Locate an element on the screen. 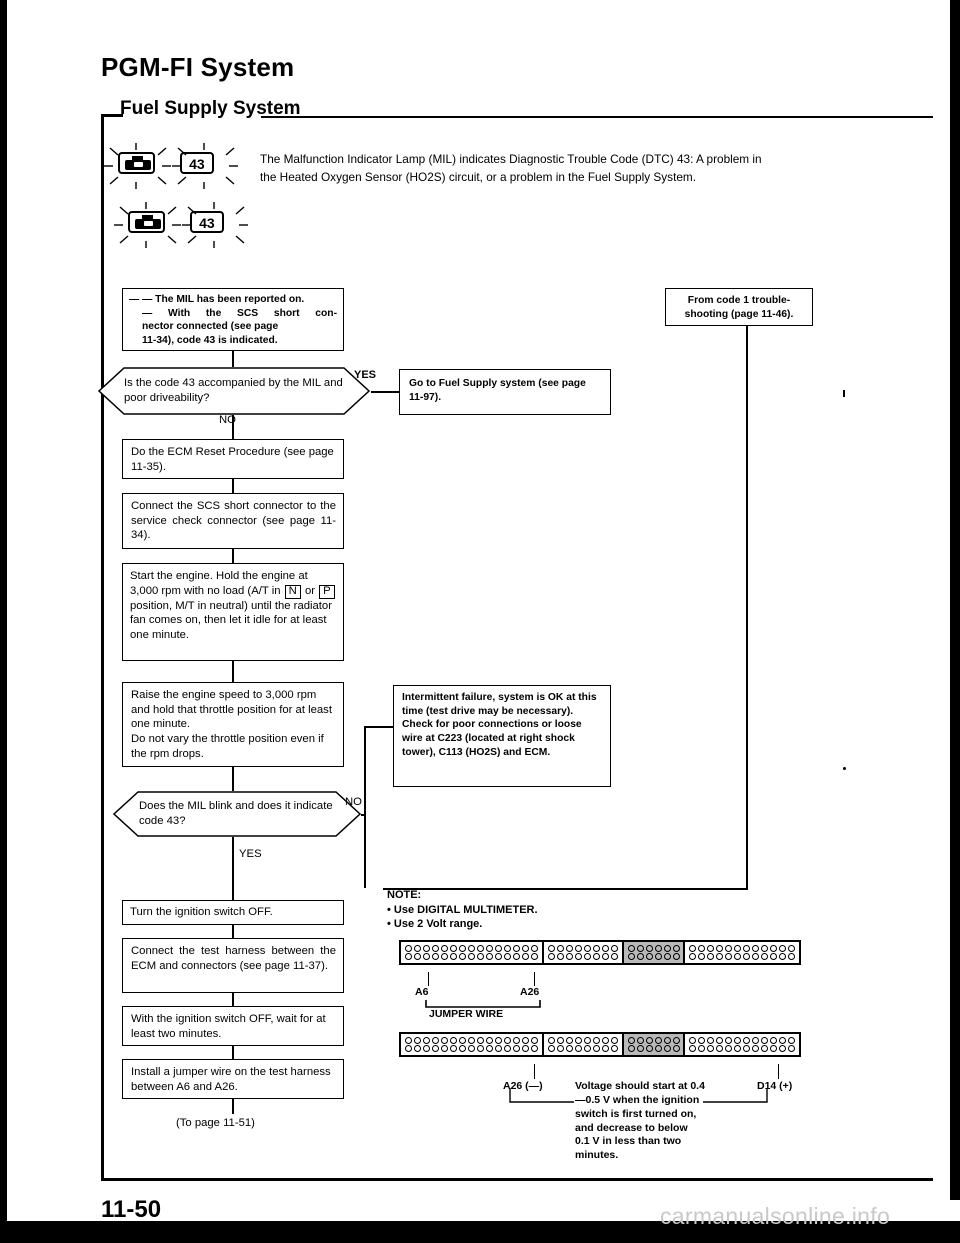 This screenshot has width=960, height=1243. decision2-yes-label: YES is located at coordinates (250, 854).